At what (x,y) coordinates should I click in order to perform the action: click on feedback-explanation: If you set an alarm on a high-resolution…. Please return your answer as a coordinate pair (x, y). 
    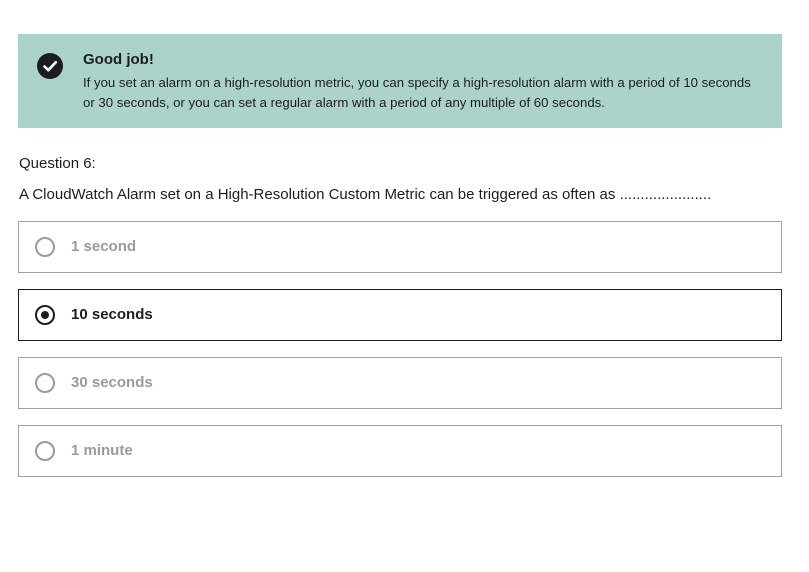
    Looking at the image, I should click on (417, 92).